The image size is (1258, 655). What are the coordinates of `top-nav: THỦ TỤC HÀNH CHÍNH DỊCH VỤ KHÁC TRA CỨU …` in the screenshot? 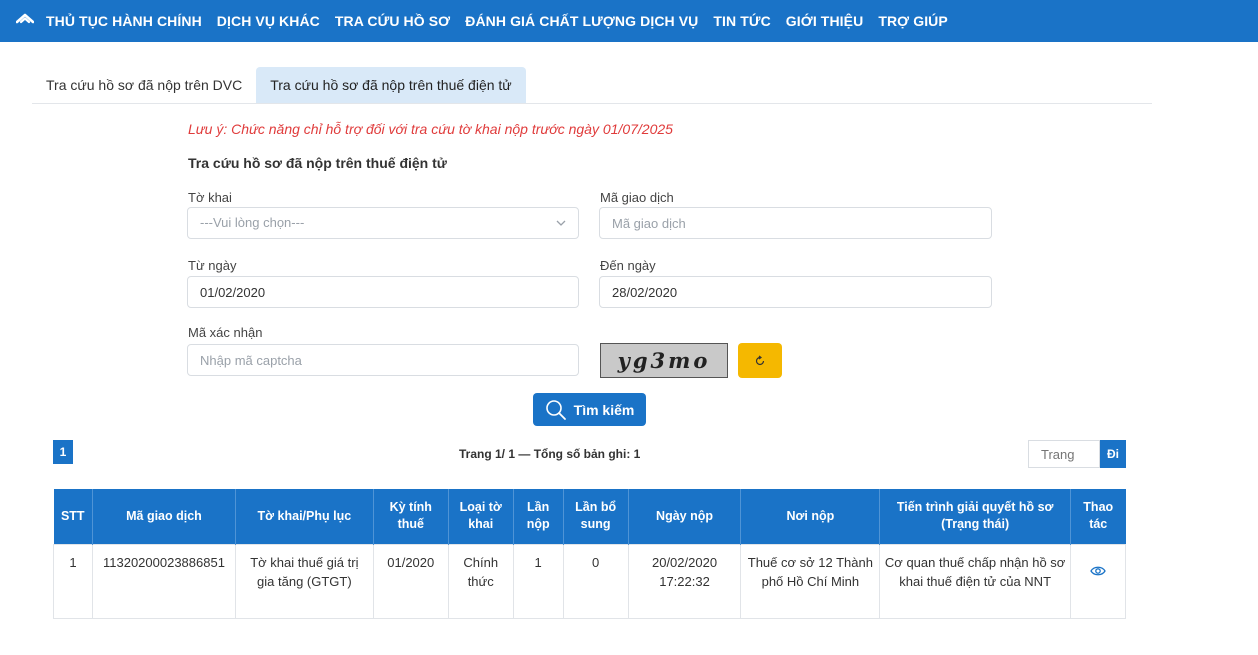 It's located at (629, 21).